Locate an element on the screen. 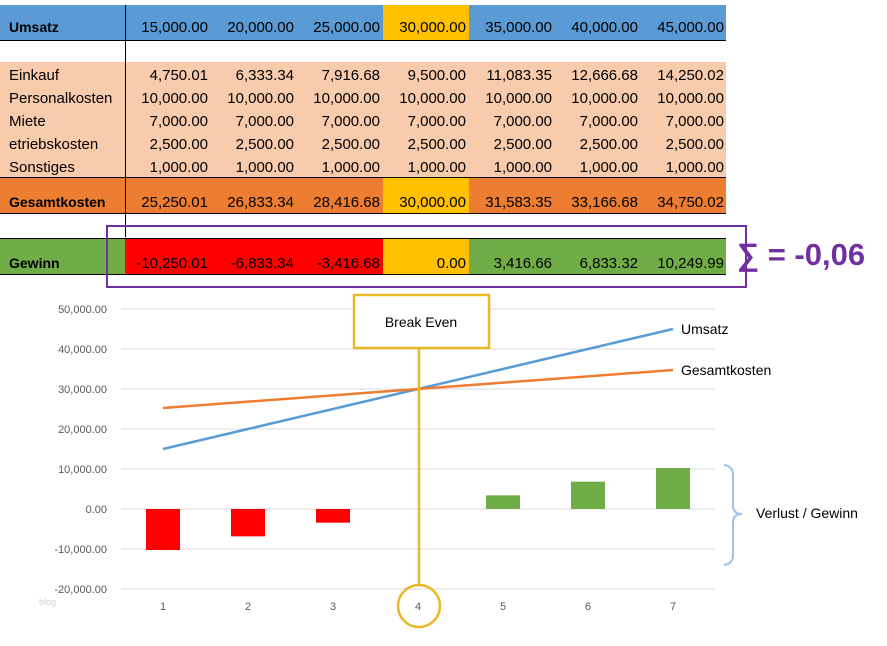  y-tick-label: 50,000.00 is located at coordinates (82, 310).